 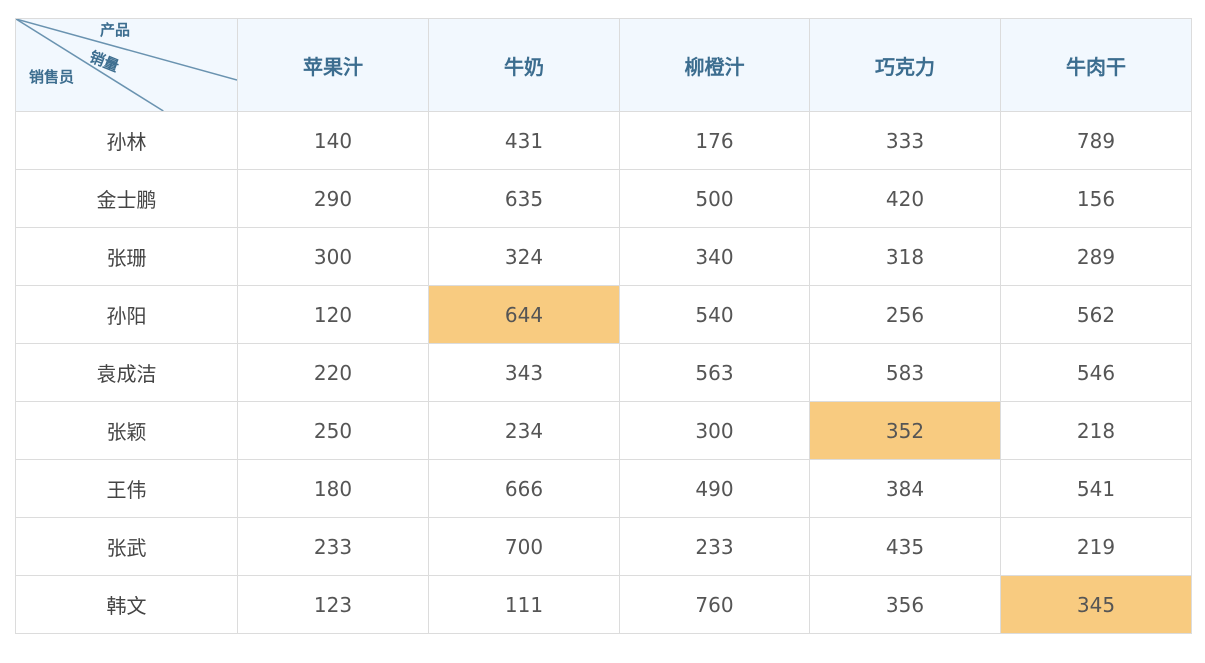 I want to click on salesperson-name-cell: 金士鹏, so click(x=126, y=198).